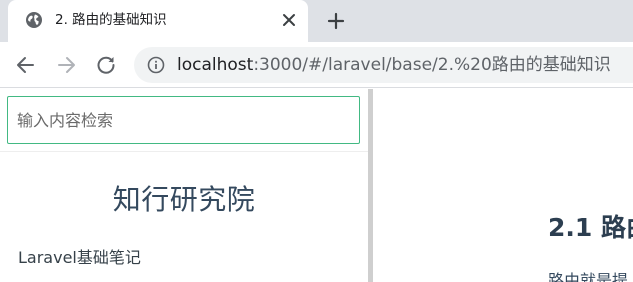 The image size is (633, 282). Describe the element at coordinates (106, 65) in the screenshot. I see `reload-icon` at that location.